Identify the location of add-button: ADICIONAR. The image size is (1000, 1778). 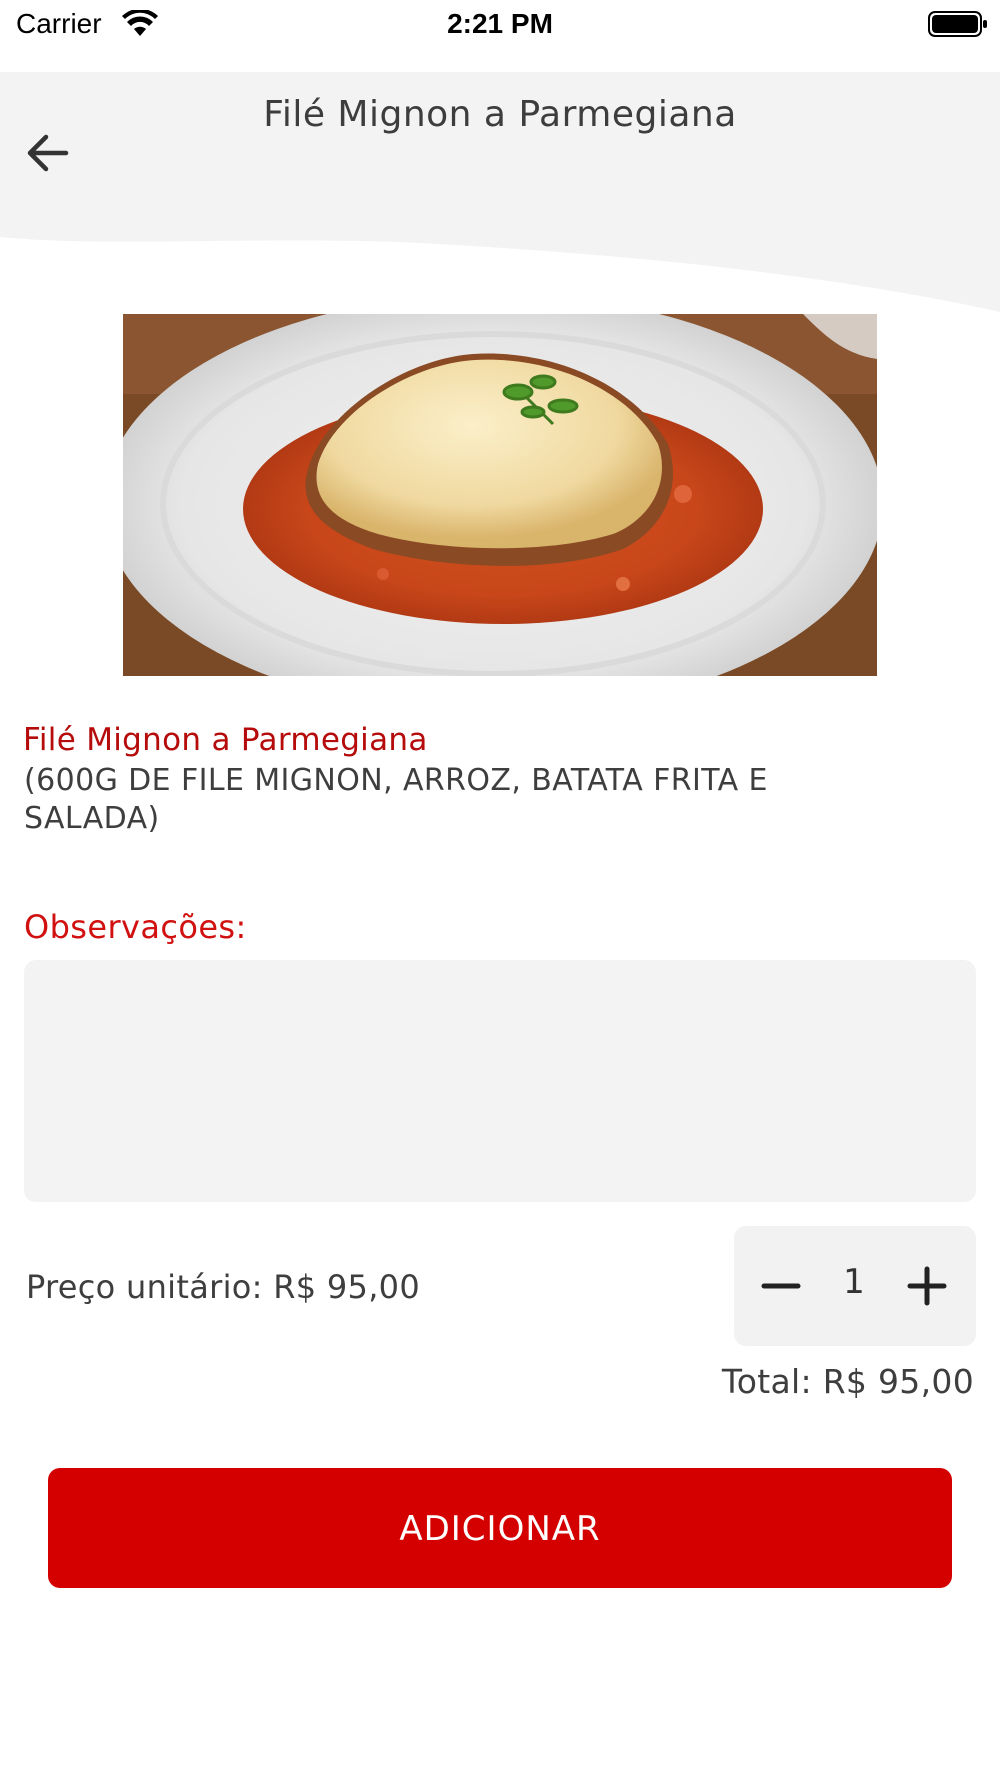
(500, 1528).